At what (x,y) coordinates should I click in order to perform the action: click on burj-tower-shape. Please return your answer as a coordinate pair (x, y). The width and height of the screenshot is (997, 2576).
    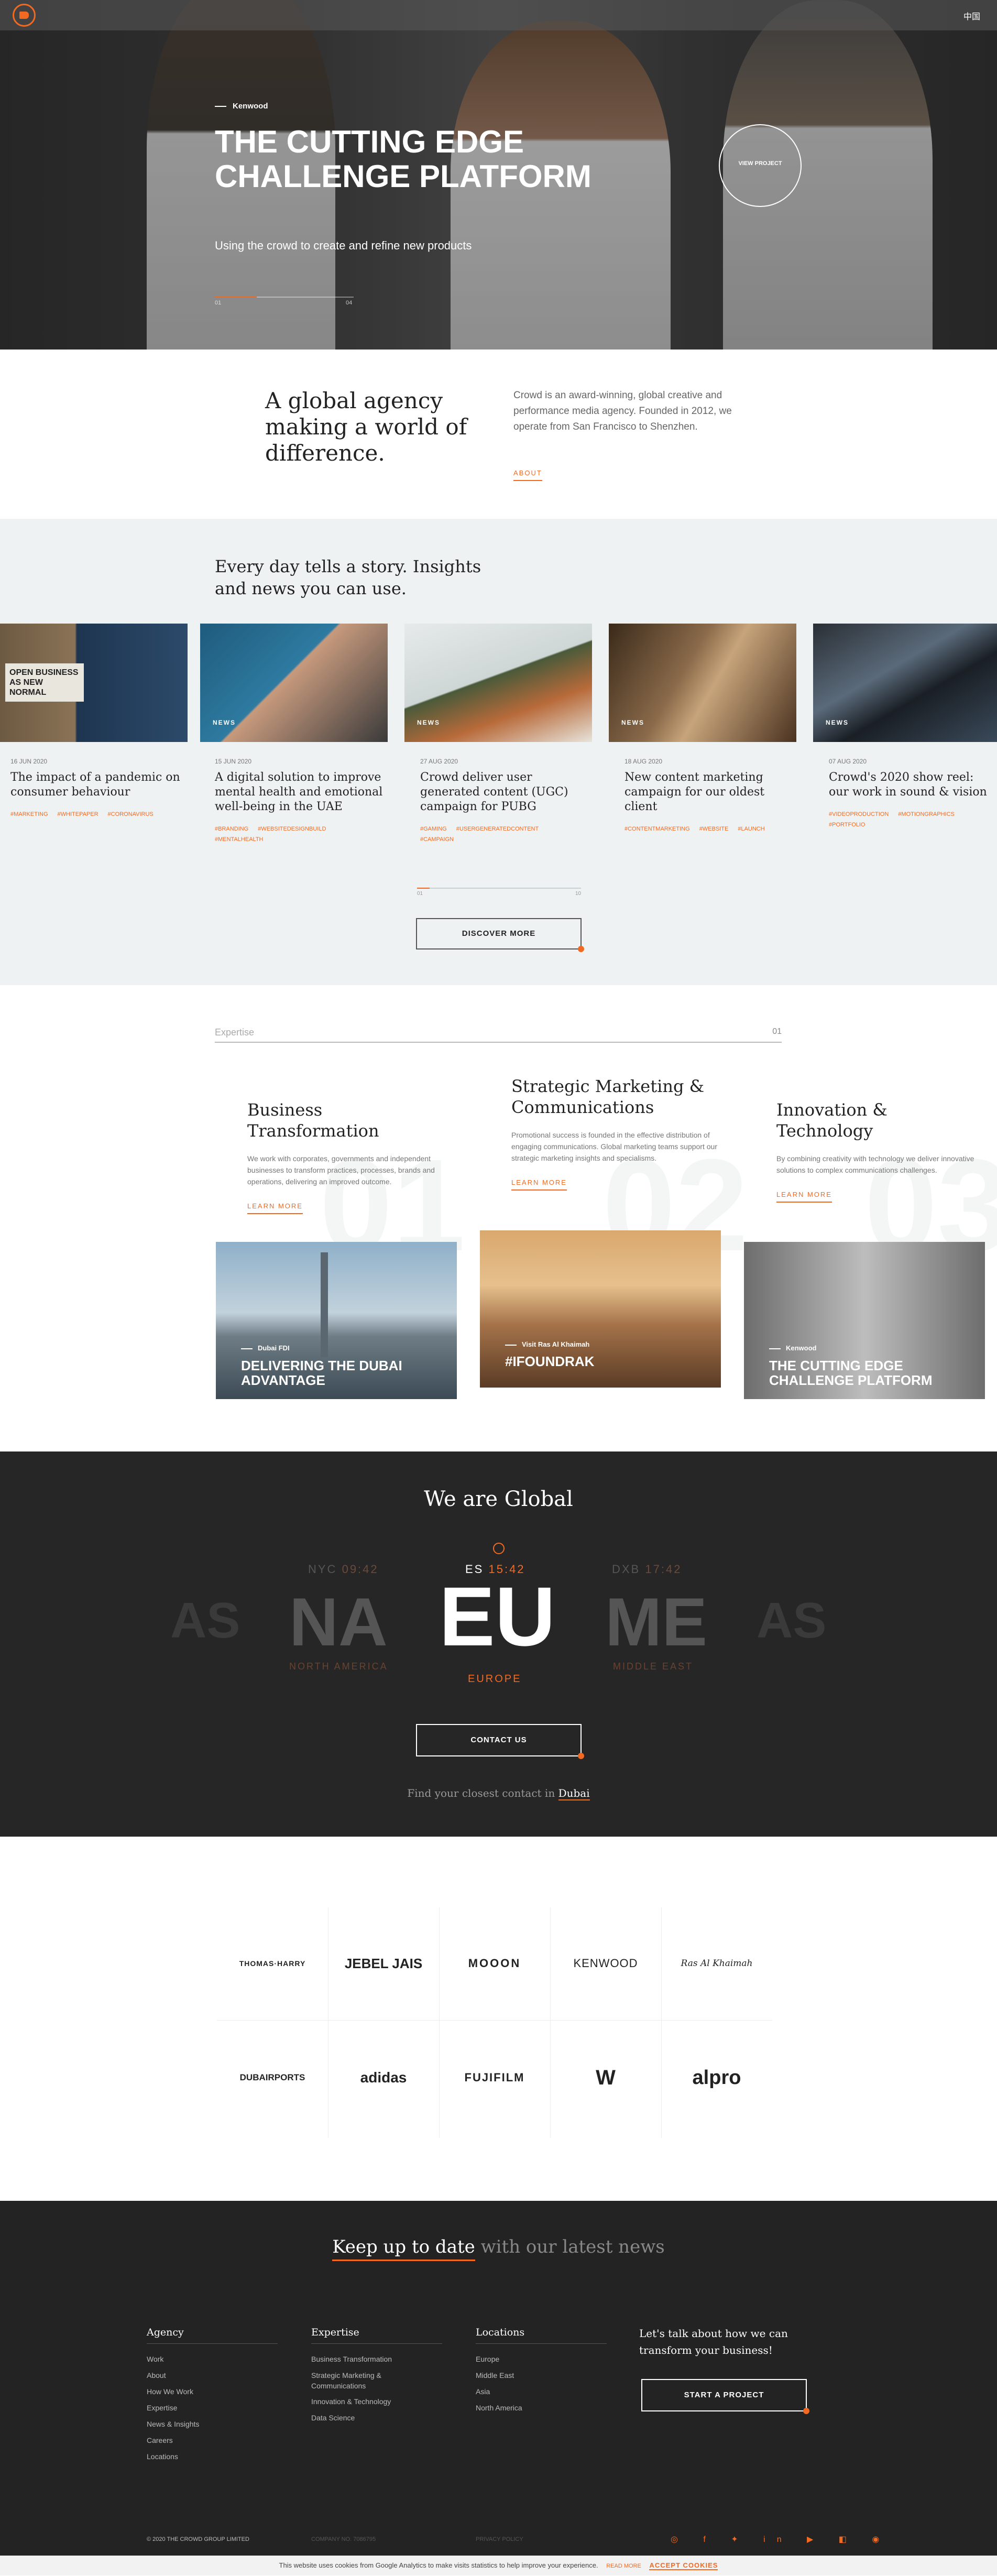
    Looking at the image, I should click on (324, 1305).